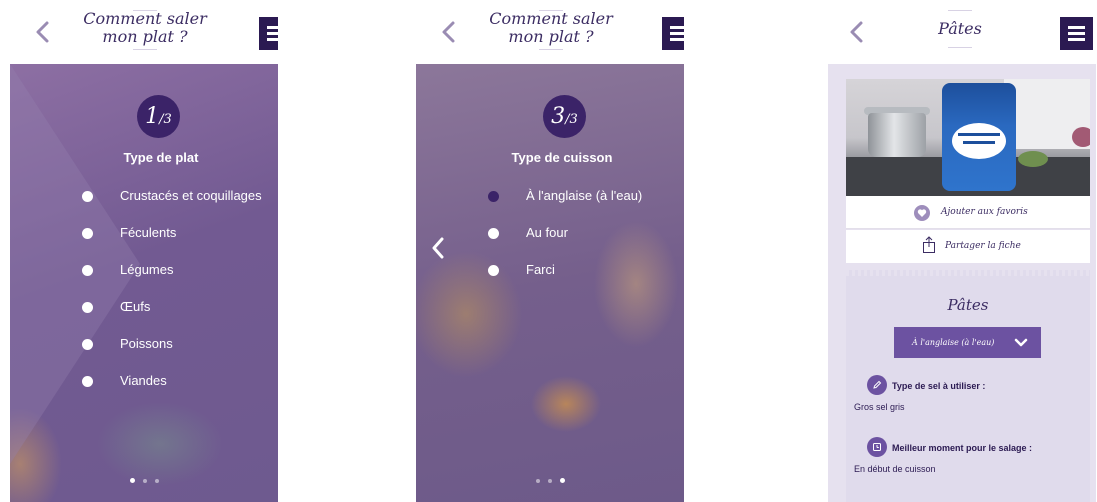 The height and width of the screenshot is (502, 1097). What do you see at coordinates (922, 213) in the screenshot?
I see `heart-icon` at bounding box center [922, 213].